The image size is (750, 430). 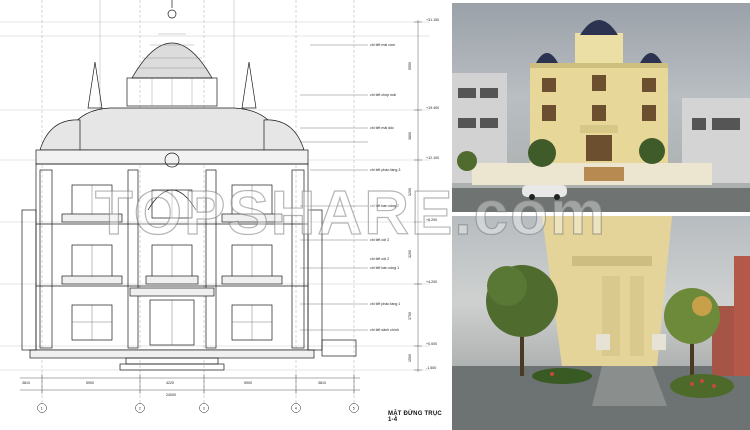 What do you see at coordinates (410, 212) in the screenshot?
I see `side-dimensions: 5550 3800 3200 3200 3700 1500` at bounding box center [410, 212].